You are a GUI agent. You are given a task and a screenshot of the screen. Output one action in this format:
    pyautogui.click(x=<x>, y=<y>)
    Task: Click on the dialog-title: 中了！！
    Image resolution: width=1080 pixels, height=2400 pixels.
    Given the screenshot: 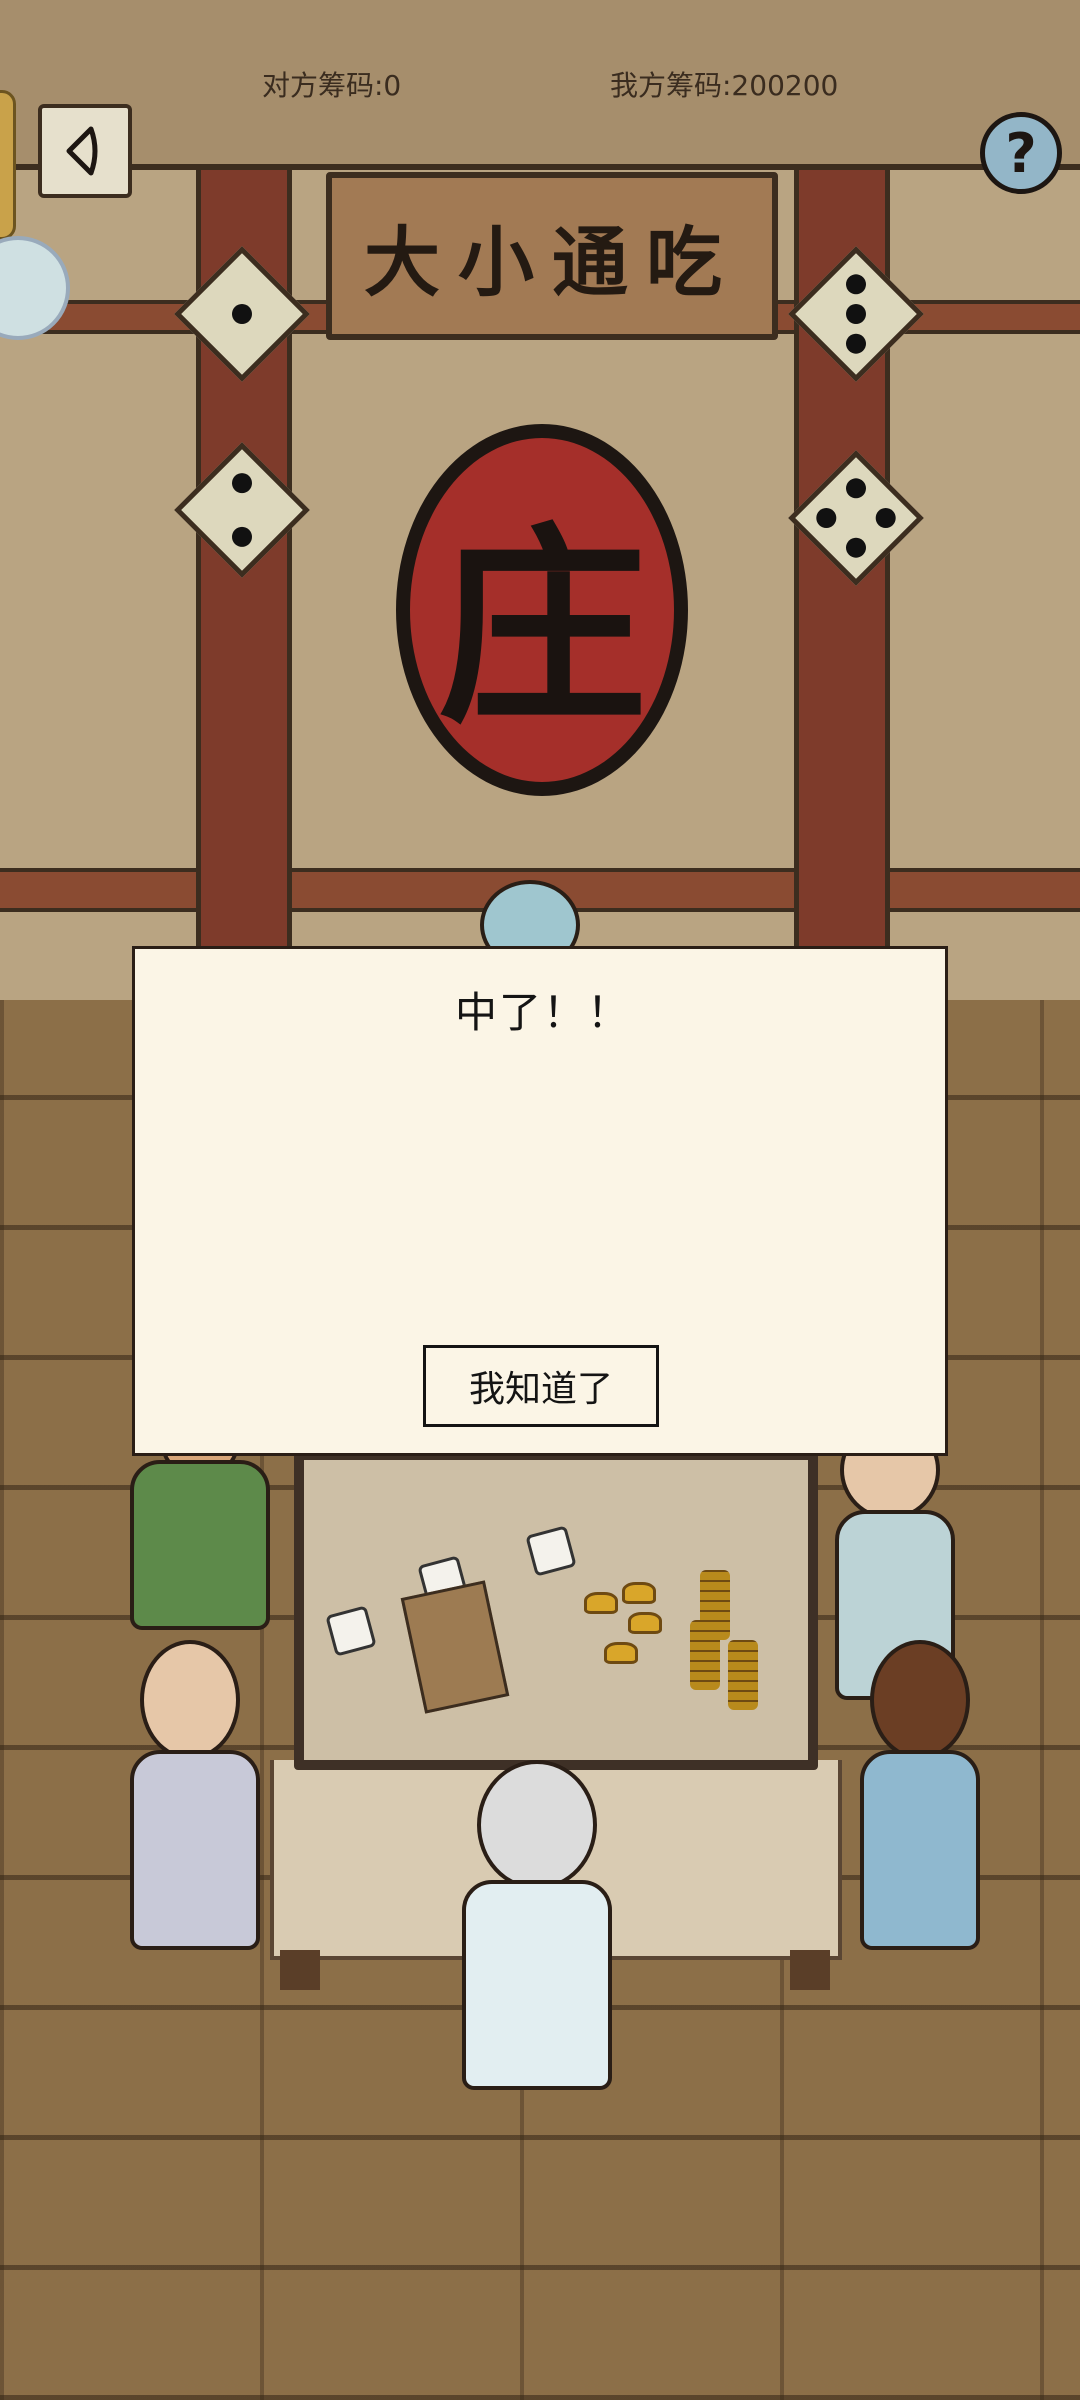 What is the action you would take?
    pyautogui.click(x=542, y=1012)
    